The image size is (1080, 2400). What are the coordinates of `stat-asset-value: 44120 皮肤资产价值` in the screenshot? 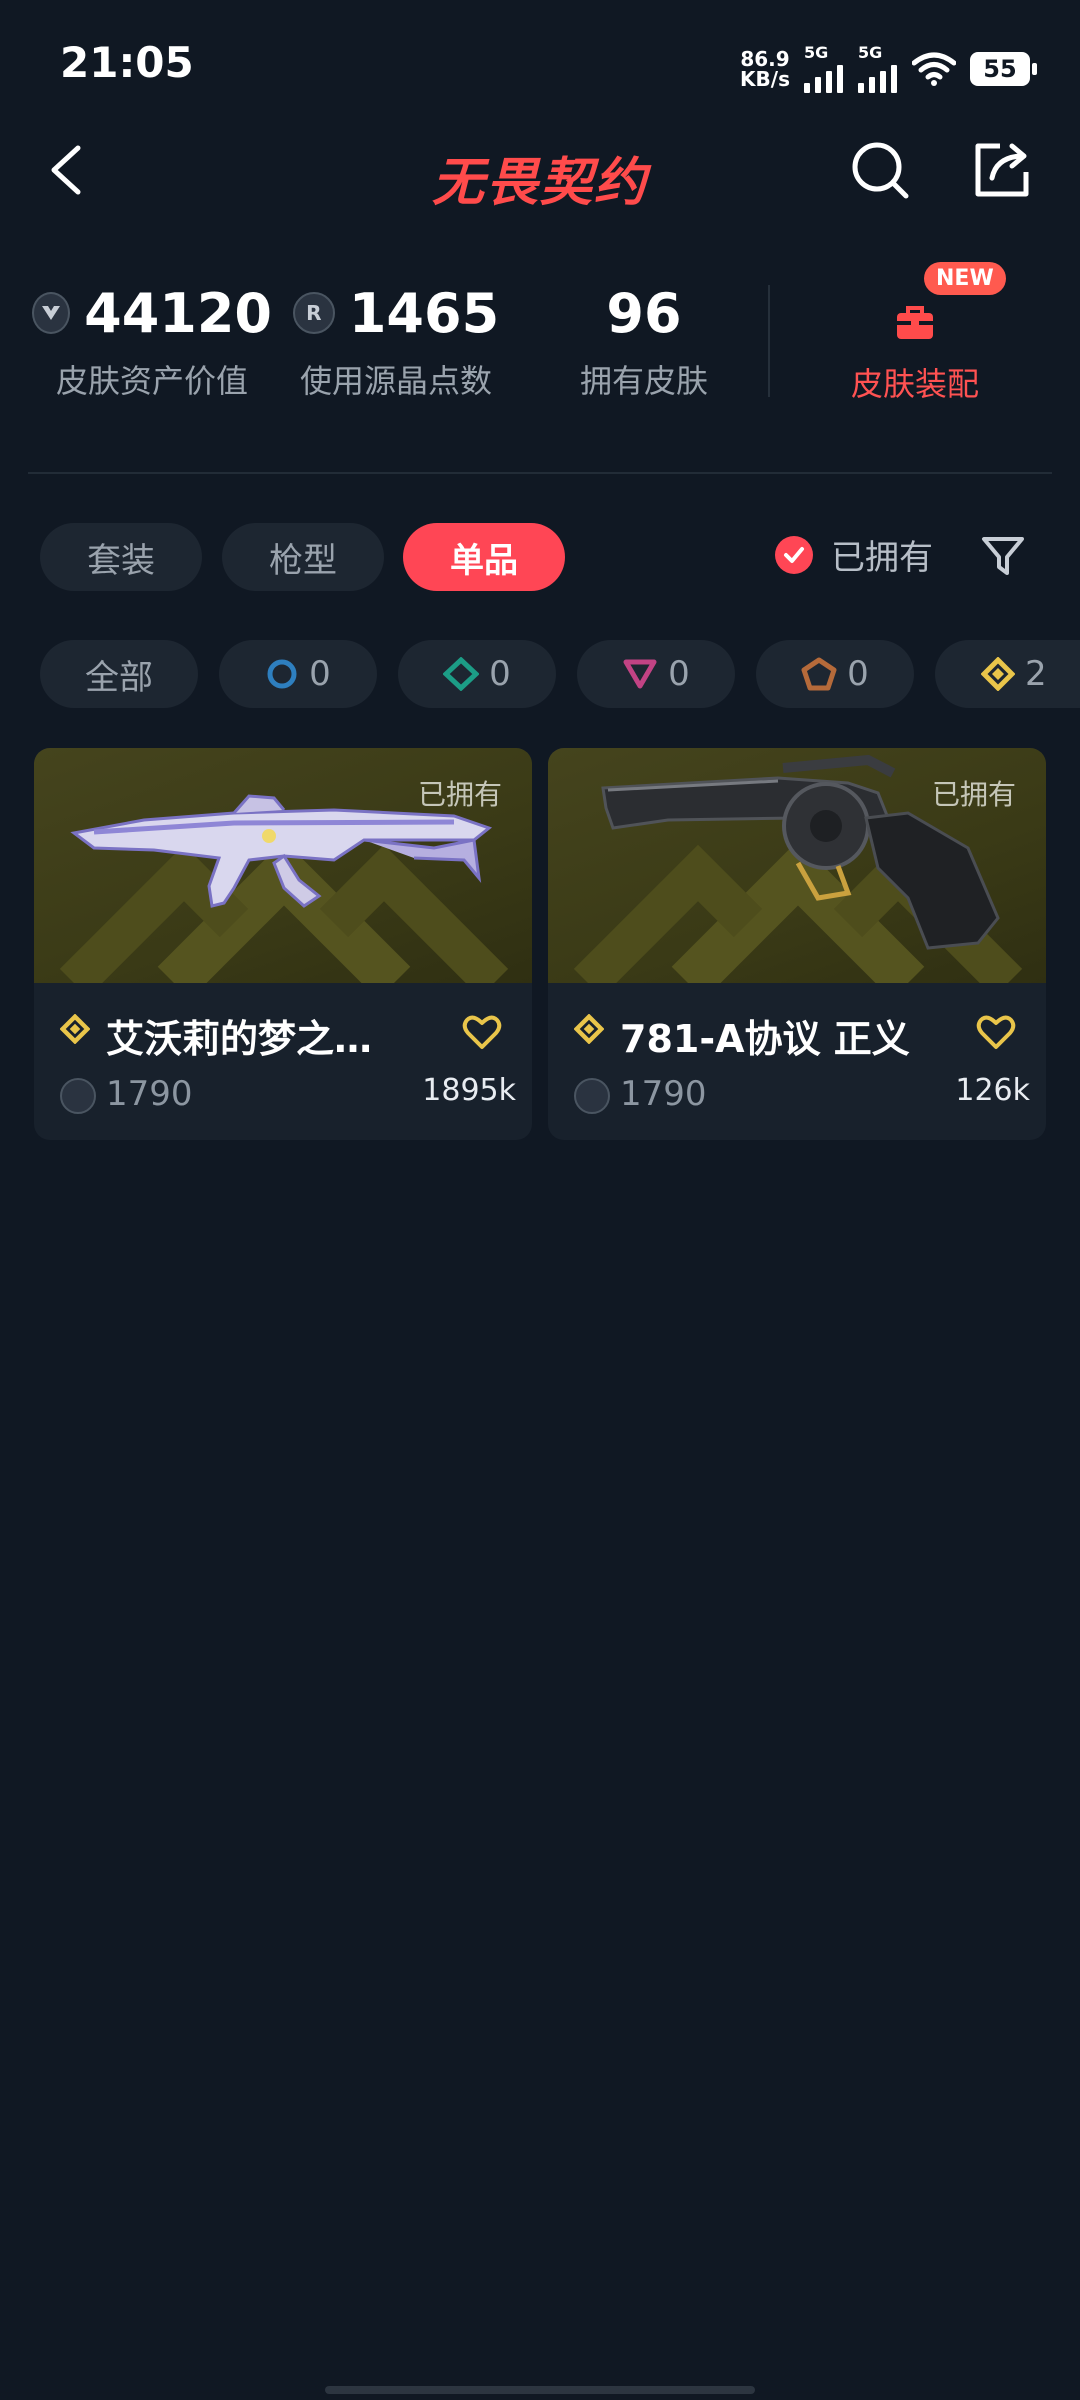 It's located at (152, 341).